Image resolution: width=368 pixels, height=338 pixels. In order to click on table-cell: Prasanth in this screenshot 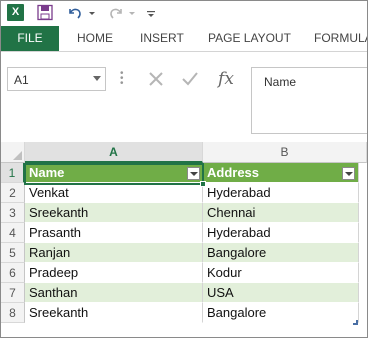, I will do `click(114, 233)`.